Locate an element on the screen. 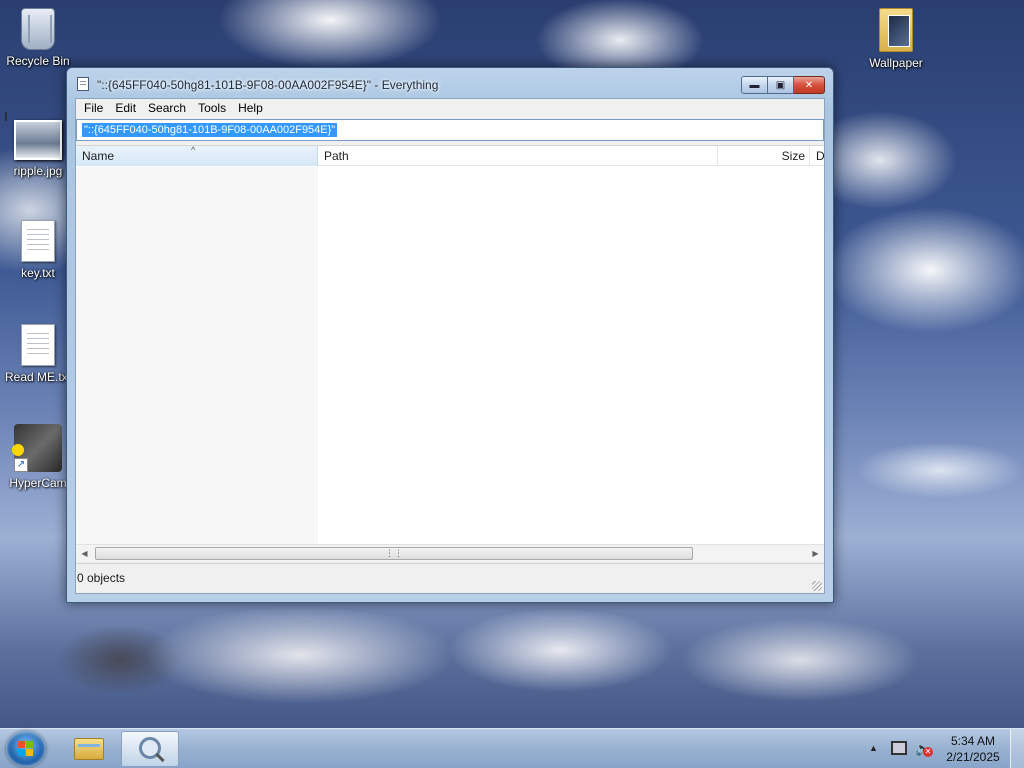 The height and width of the screenshot is (768, 1024). horizontal-scrollbar: ◀ ⋮⋮ ▶ is located at coordinates (450, 553).